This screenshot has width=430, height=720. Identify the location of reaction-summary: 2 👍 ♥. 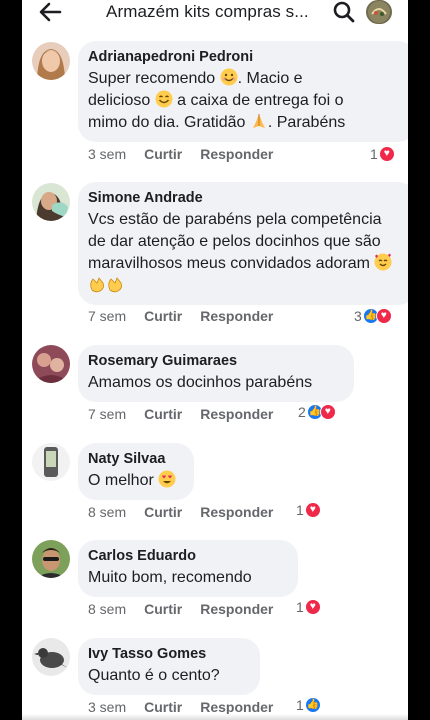
(317, 412).